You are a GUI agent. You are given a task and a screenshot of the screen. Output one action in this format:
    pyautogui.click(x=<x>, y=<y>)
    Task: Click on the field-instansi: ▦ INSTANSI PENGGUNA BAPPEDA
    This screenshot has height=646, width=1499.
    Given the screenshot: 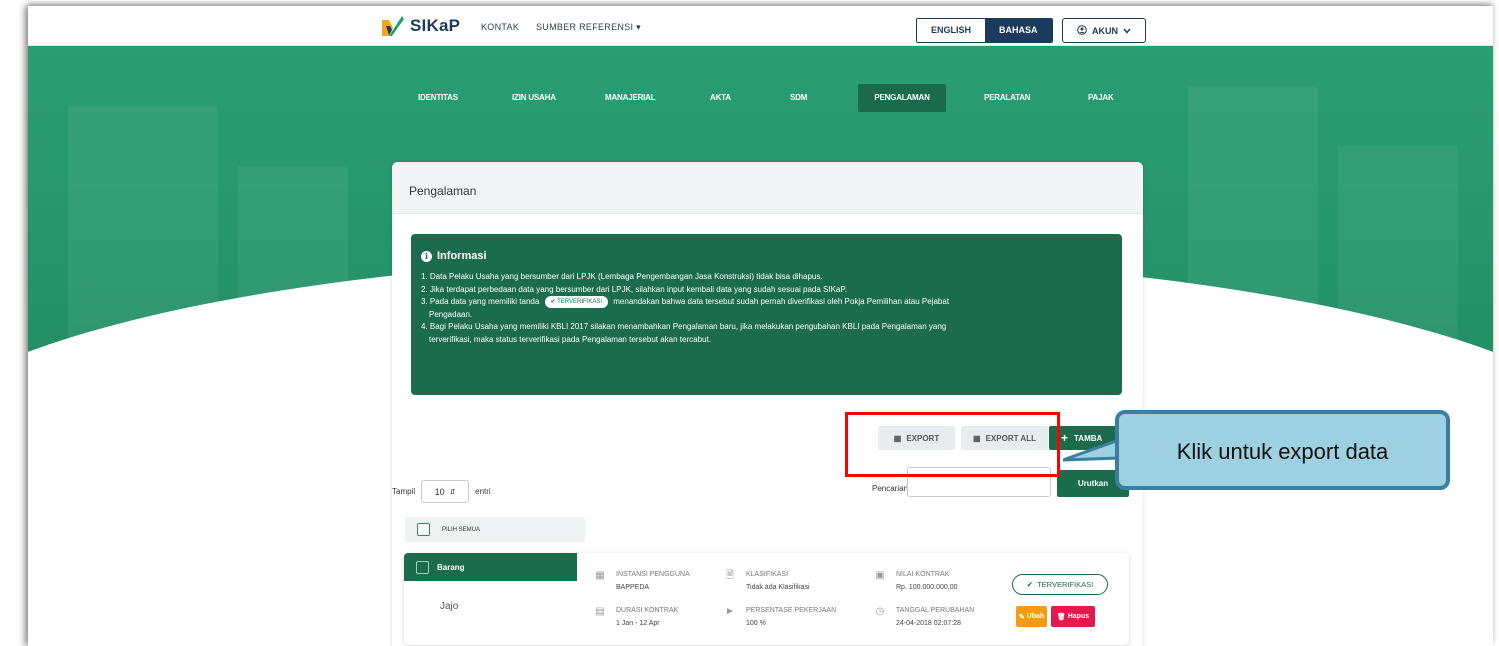 What is the action you would take?
    pyautogui.click(x=642, y=580)
    